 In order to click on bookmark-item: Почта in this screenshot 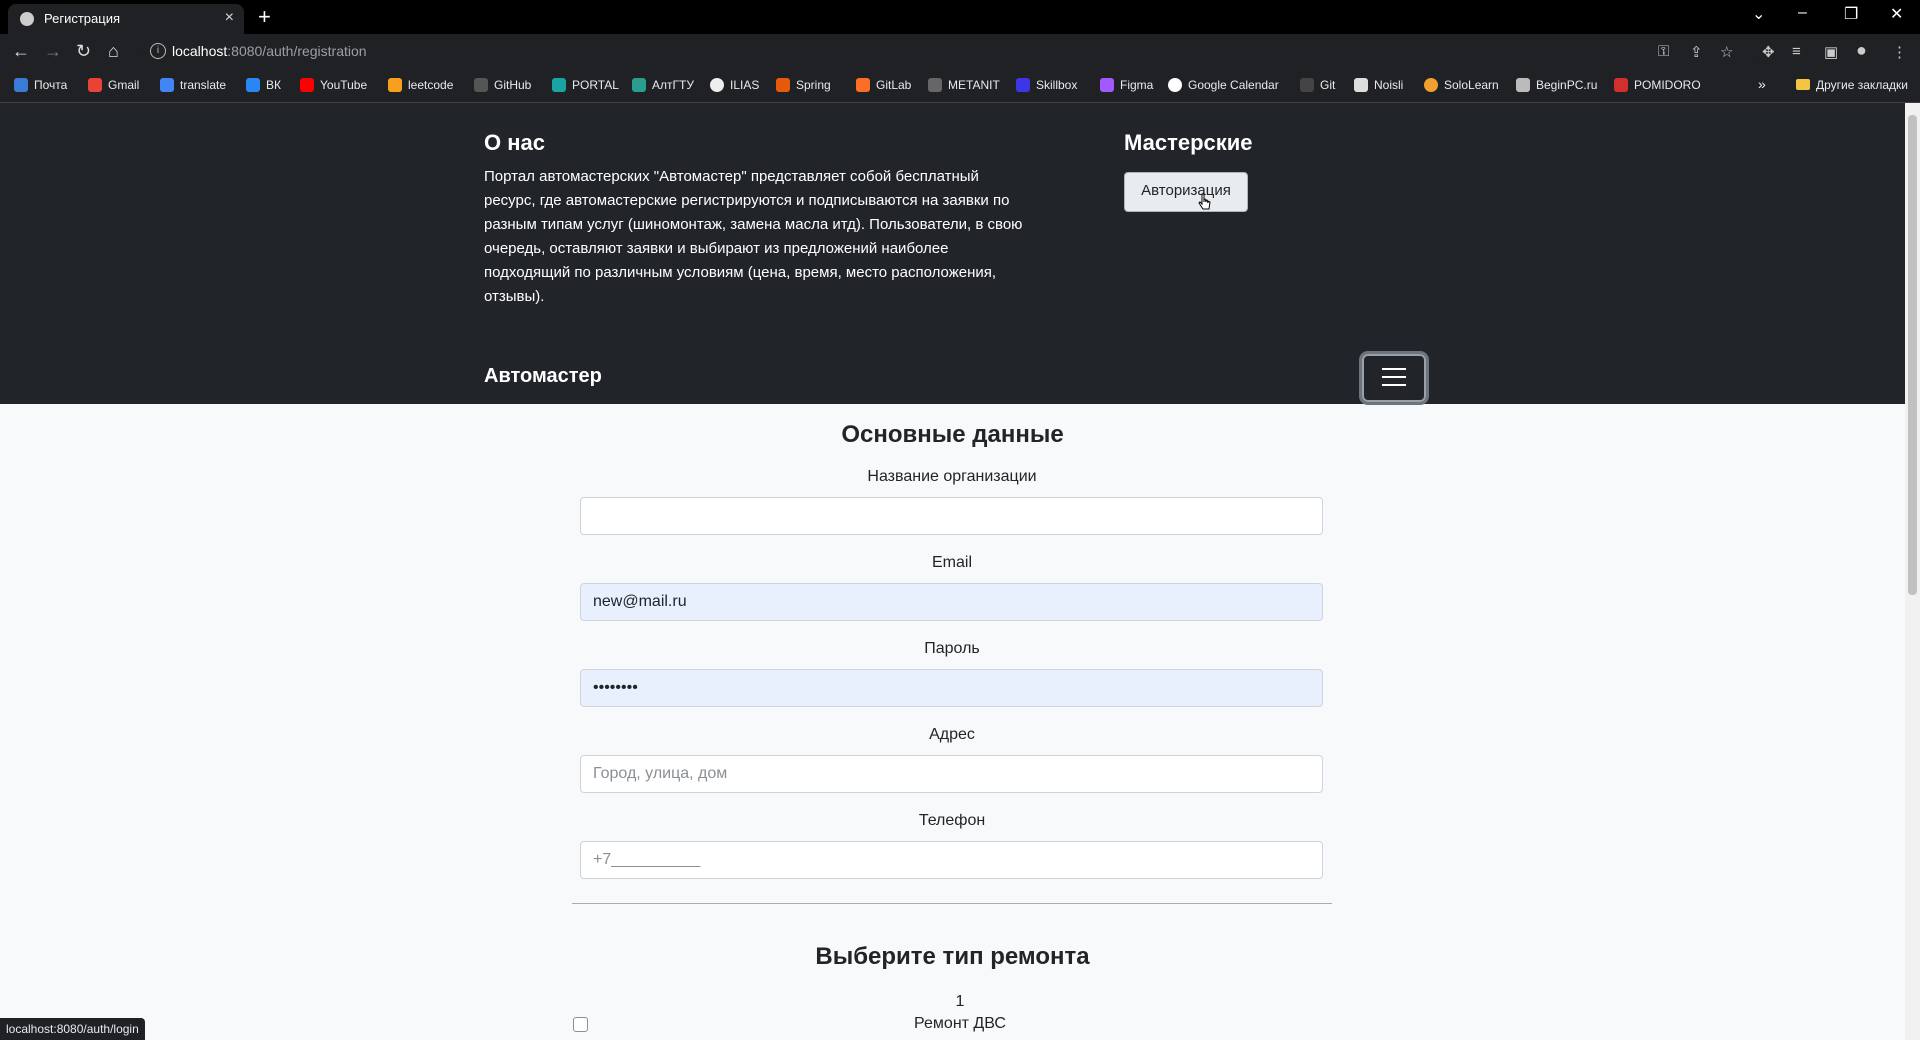, I will do `click(40, 85)`.